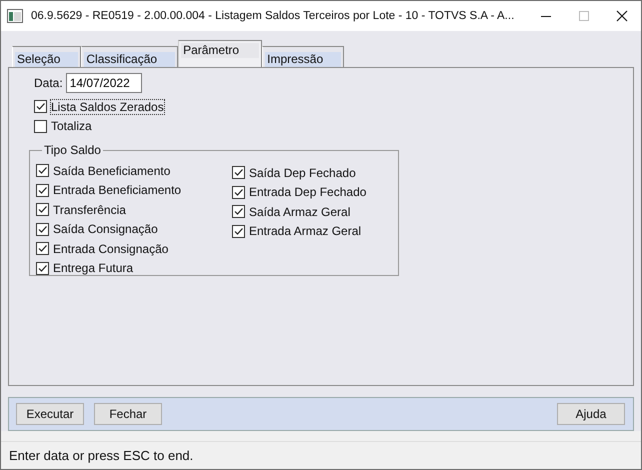  What do you see at coordinates (591, 414) in the screenshot?
I see `button: Ajuda` at bounding box center [591, 414].